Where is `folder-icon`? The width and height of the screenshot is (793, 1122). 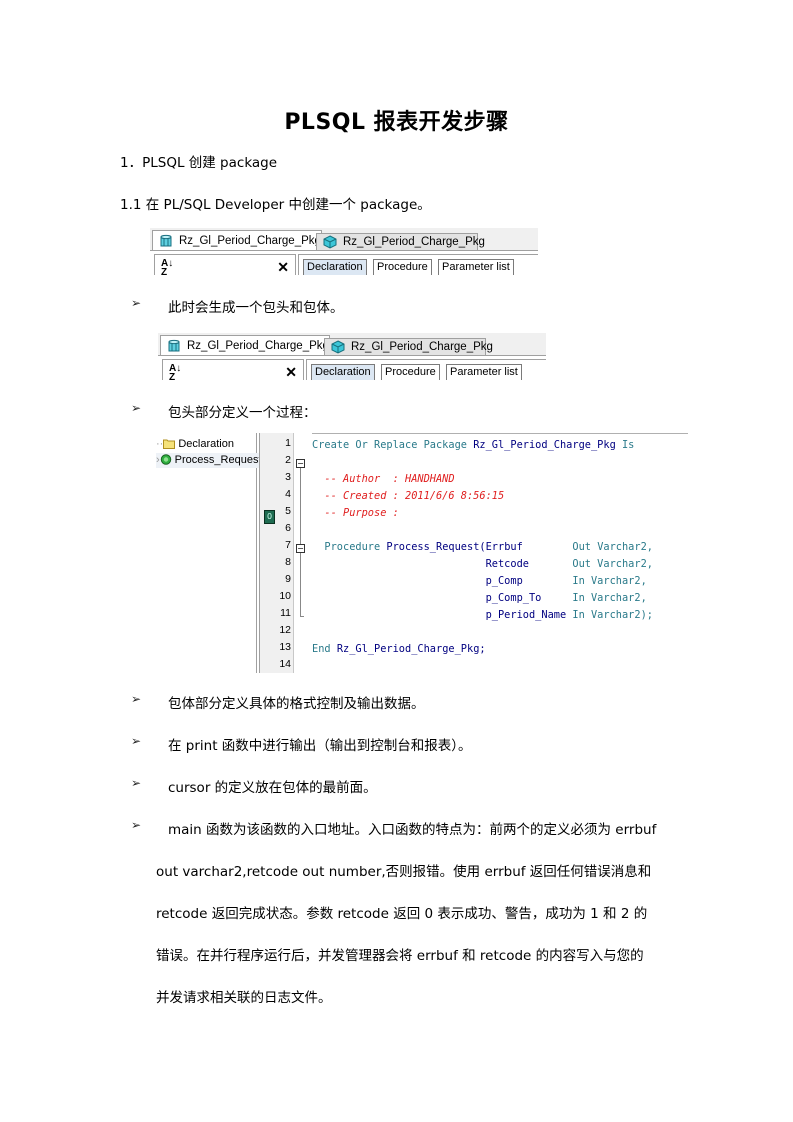
folder-icon is located at coordinates (169, 444).